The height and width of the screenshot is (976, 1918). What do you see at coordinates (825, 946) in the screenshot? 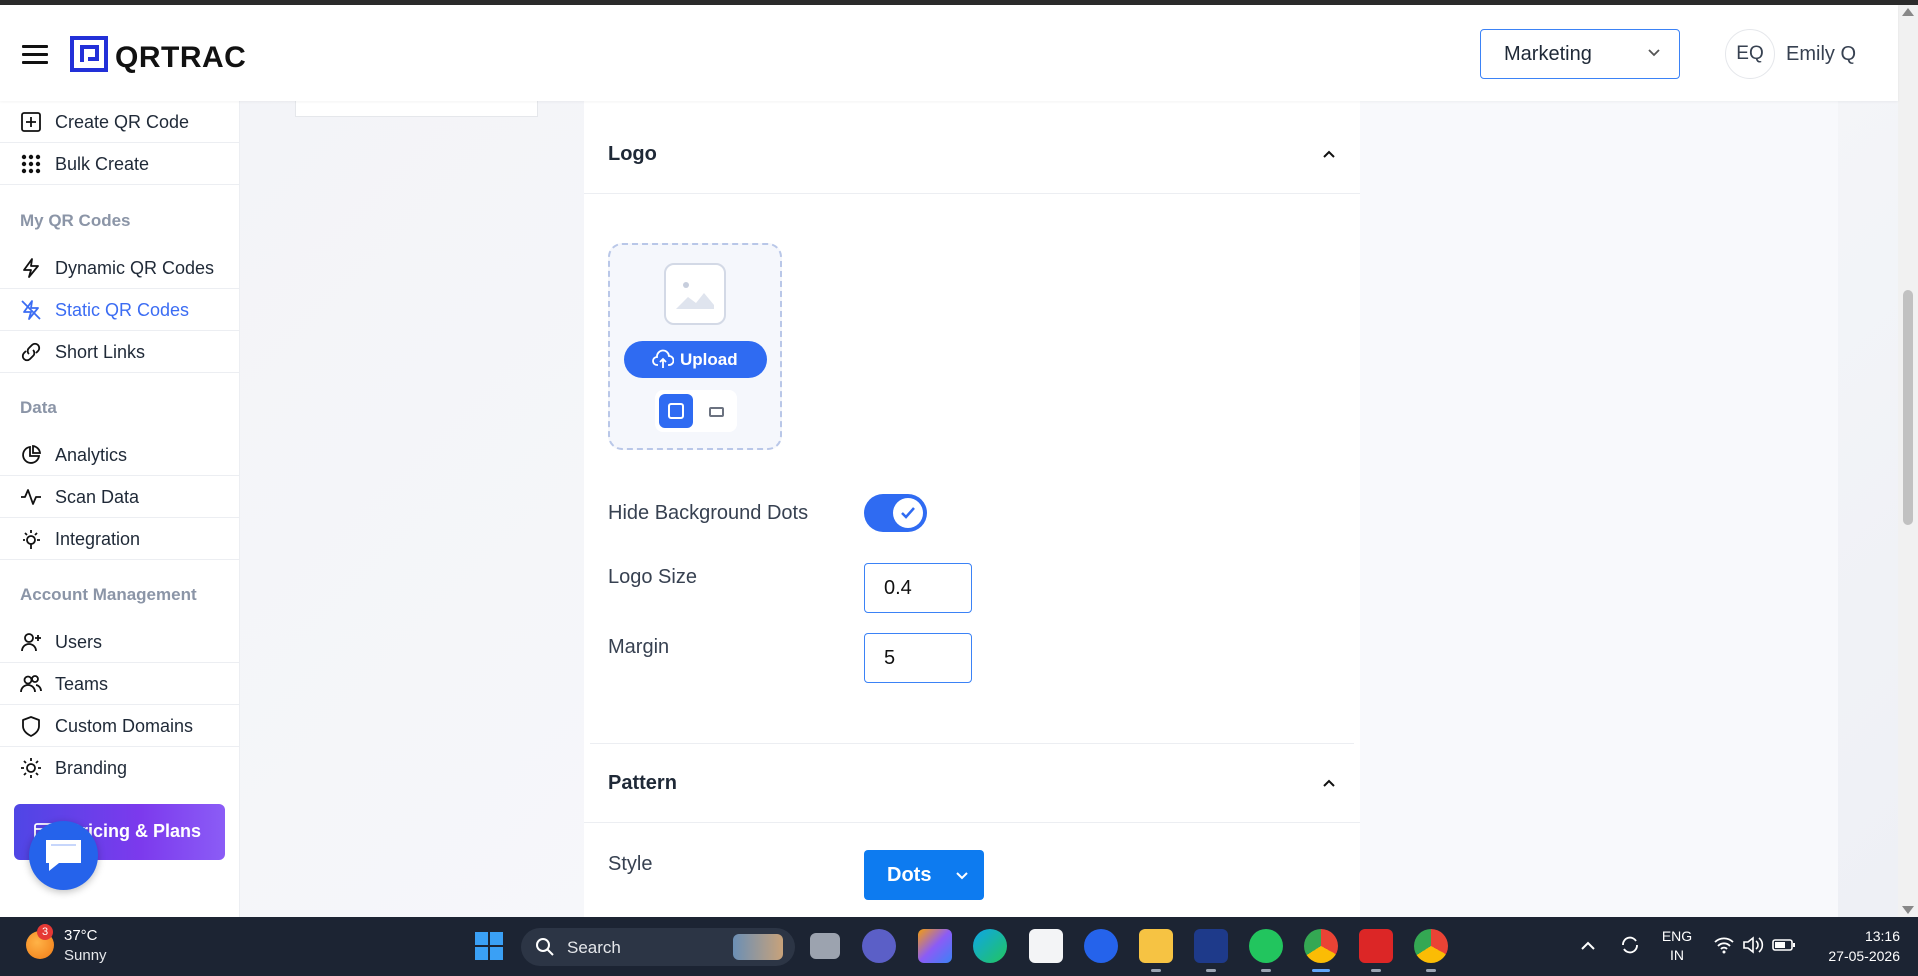
I see `task-view-icon` at bounding box center [825, 946].